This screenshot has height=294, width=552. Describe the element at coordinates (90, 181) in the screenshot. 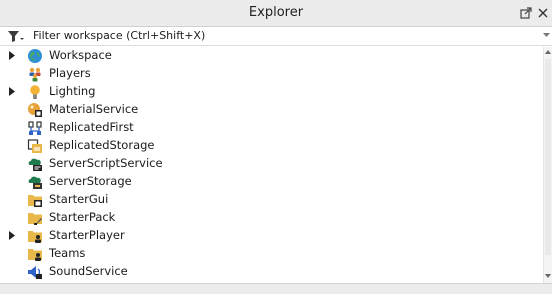

I see `tree-item-label: ServerStorage` at that location.